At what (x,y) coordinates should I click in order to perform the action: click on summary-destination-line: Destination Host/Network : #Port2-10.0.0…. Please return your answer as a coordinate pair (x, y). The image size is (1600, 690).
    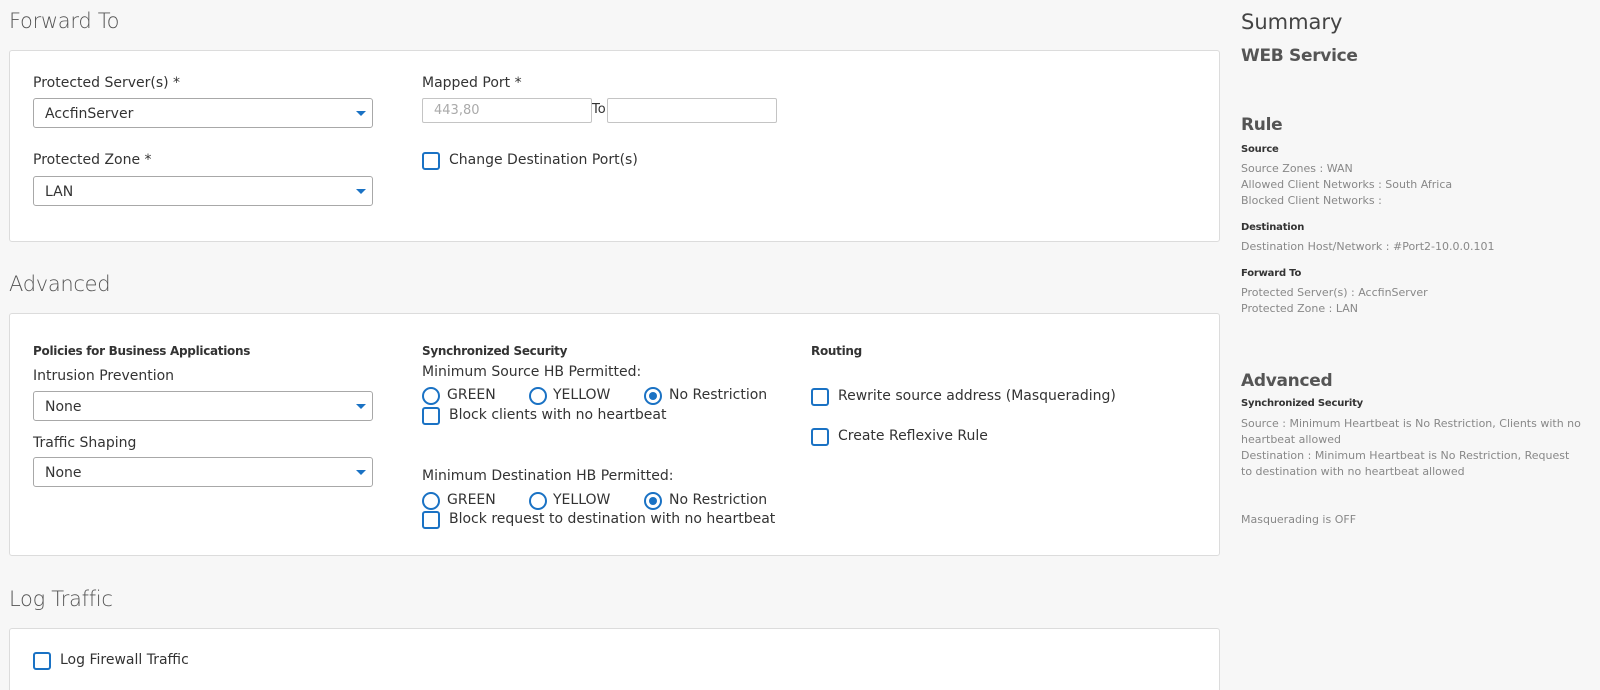
    Looking at the image, I should click on (1368, 246).